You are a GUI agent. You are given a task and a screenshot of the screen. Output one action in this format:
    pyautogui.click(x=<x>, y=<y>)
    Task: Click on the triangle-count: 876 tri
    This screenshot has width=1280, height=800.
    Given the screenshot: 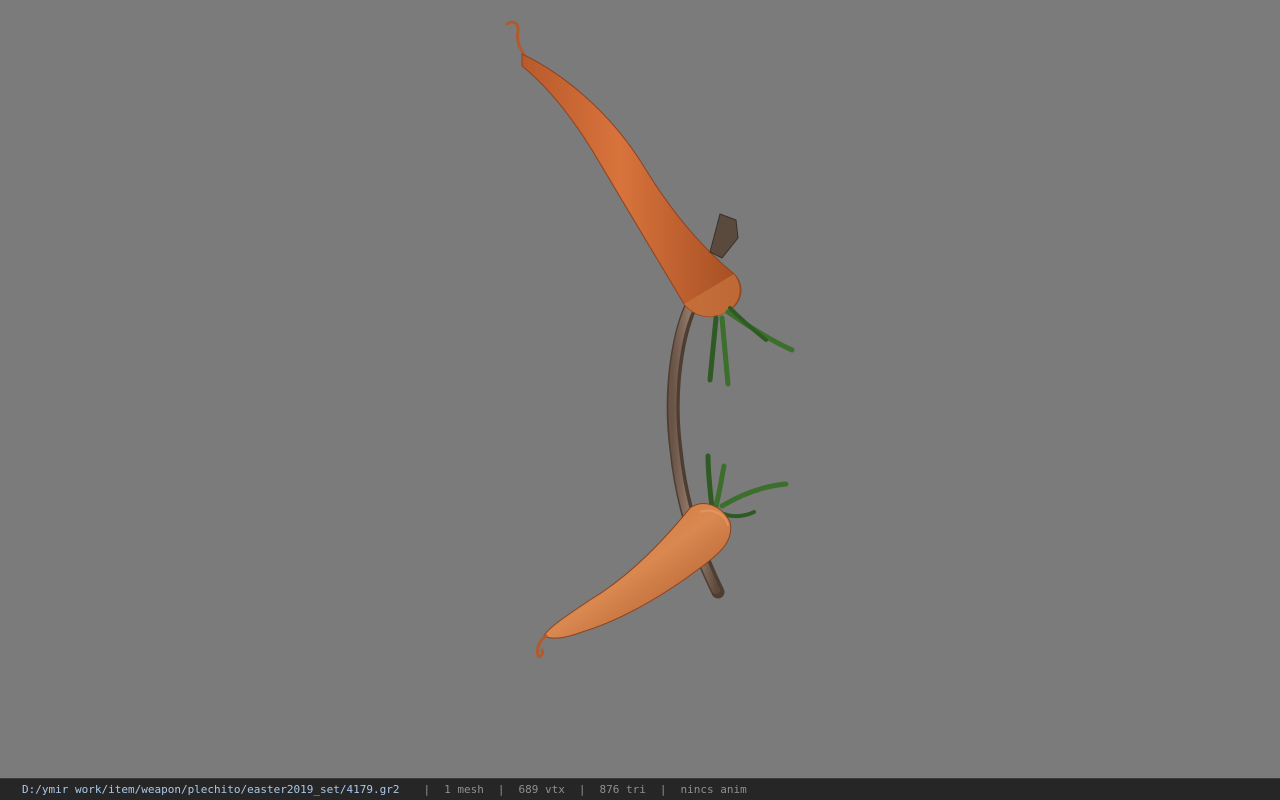 What is the action you would take?
    pyautogui.click(x=622, y=789)
    